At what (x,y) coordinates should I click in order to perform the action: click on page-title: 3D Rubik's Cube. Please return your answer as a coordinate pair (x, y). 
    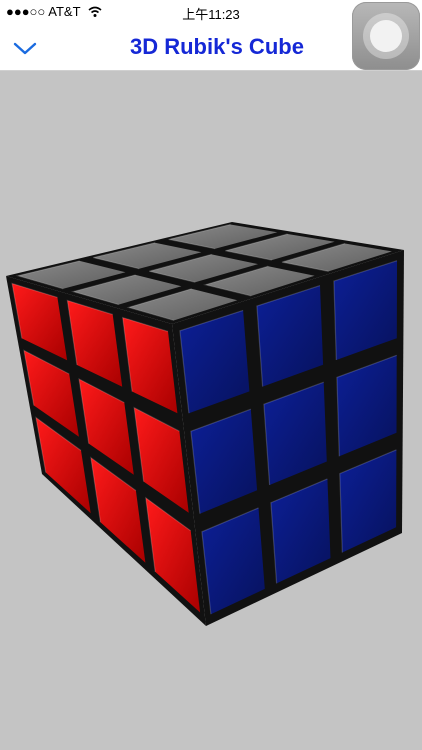
    Looking at the image, I should click on (217, 46).